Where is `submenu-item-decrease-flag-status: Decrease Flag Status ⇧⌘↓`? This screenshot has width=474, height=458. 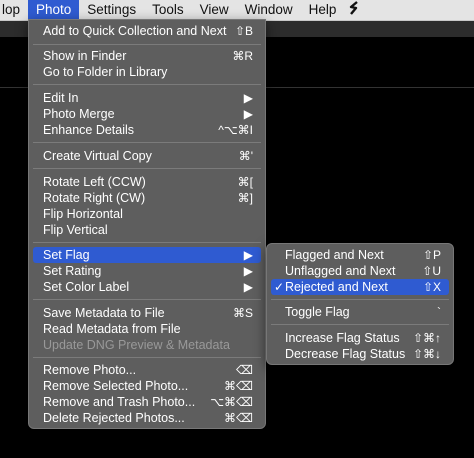
submenu-item-decrease-flag-status: Decrease Flag Status ⇧⌘↓ is located at coordinates (360, 354).